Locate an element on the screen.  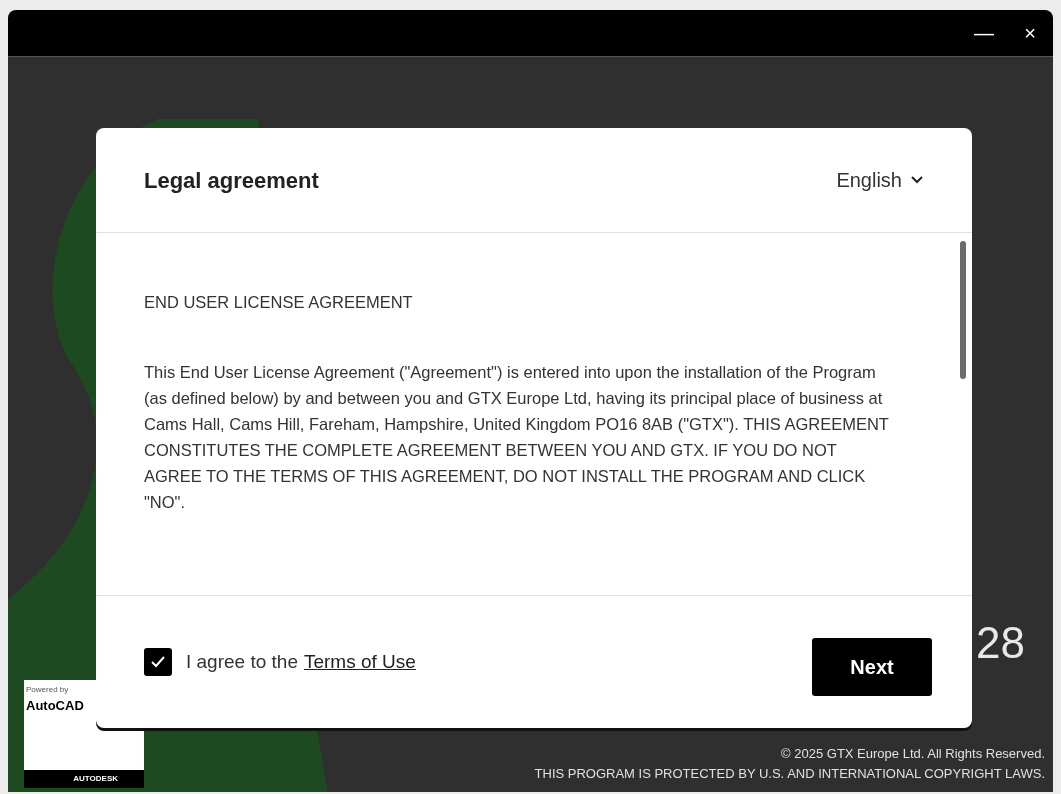
scrollbar-thumb is located at coordinates (963, 310).